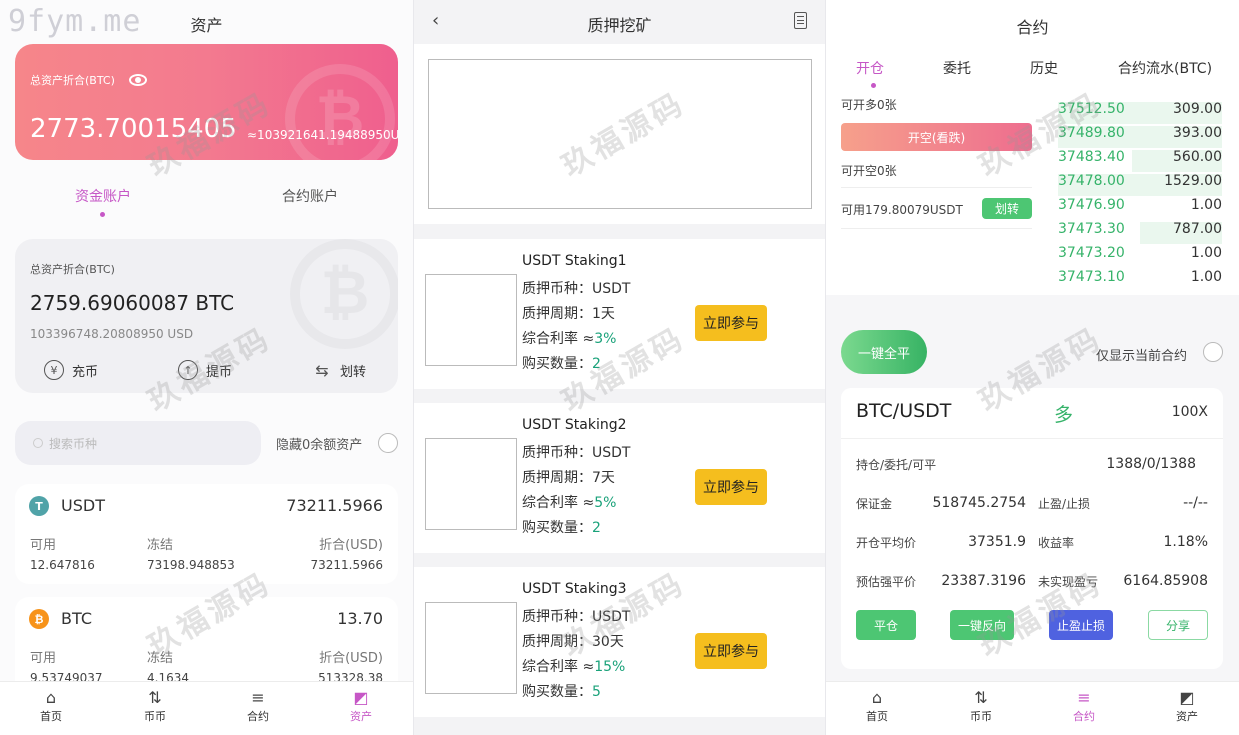 The image size is (1239, 735). Describe the element at coordinates (884, 352) in the screenshot. I see `close-all-button: 一键全平` at that location.